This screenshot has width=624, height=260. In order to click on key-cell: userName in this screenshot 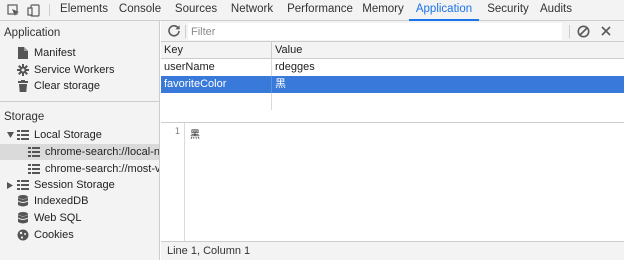, I will do `click(216, 67)`.